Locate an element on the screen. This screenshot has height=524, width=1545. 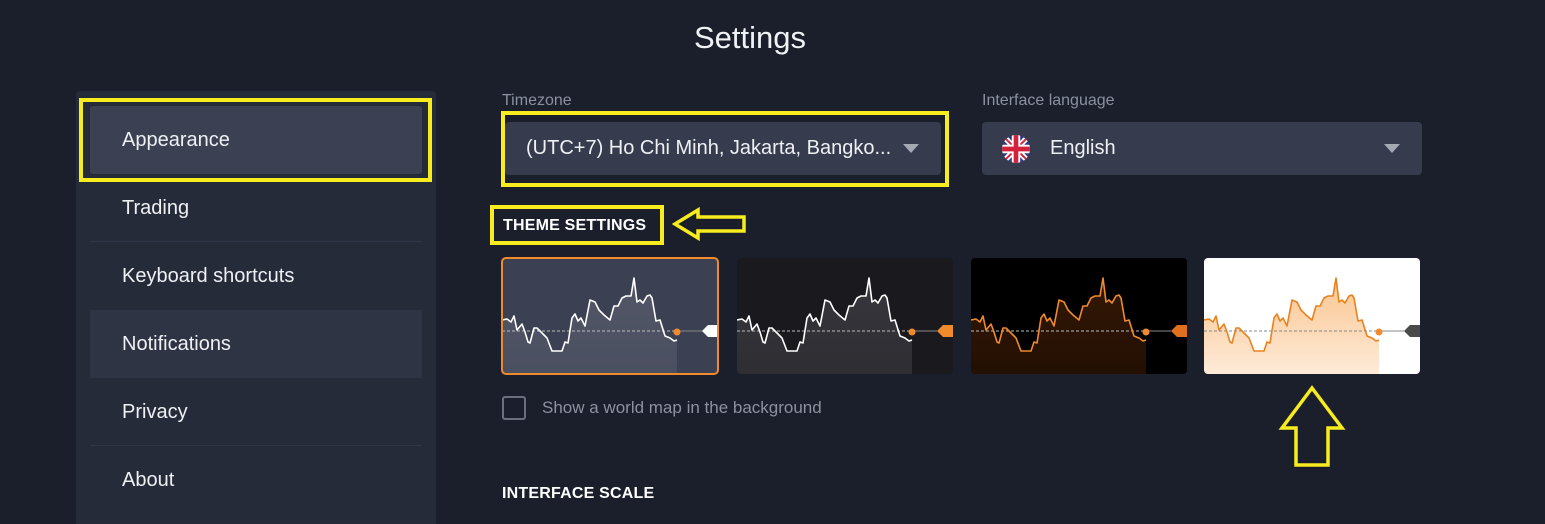
theme-option-light is located at coordinates (1312, 316).